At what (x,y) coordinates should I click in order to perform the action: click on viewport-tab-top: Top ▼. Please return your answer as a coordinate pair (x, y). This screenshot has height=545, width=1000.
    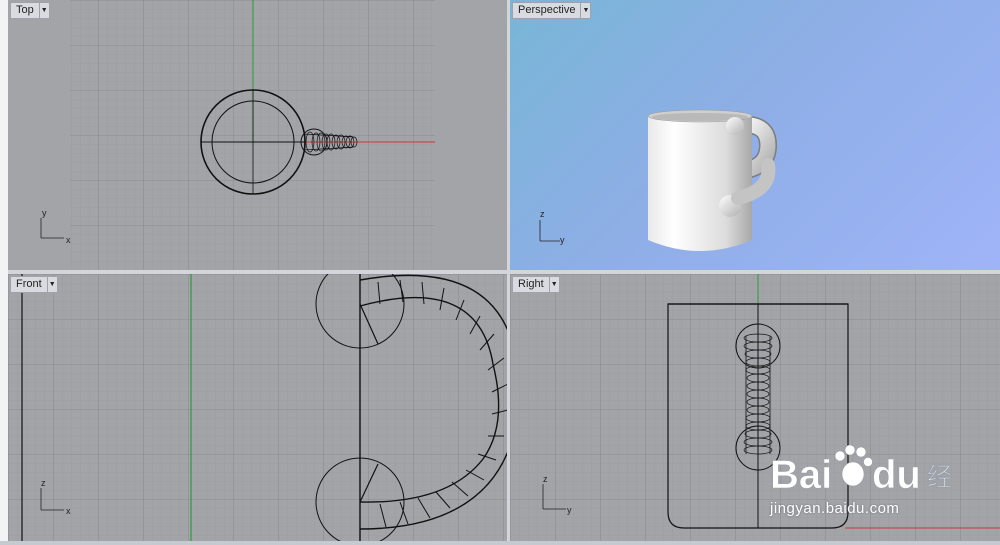
    Looking at the image, I should click on (30, 10).